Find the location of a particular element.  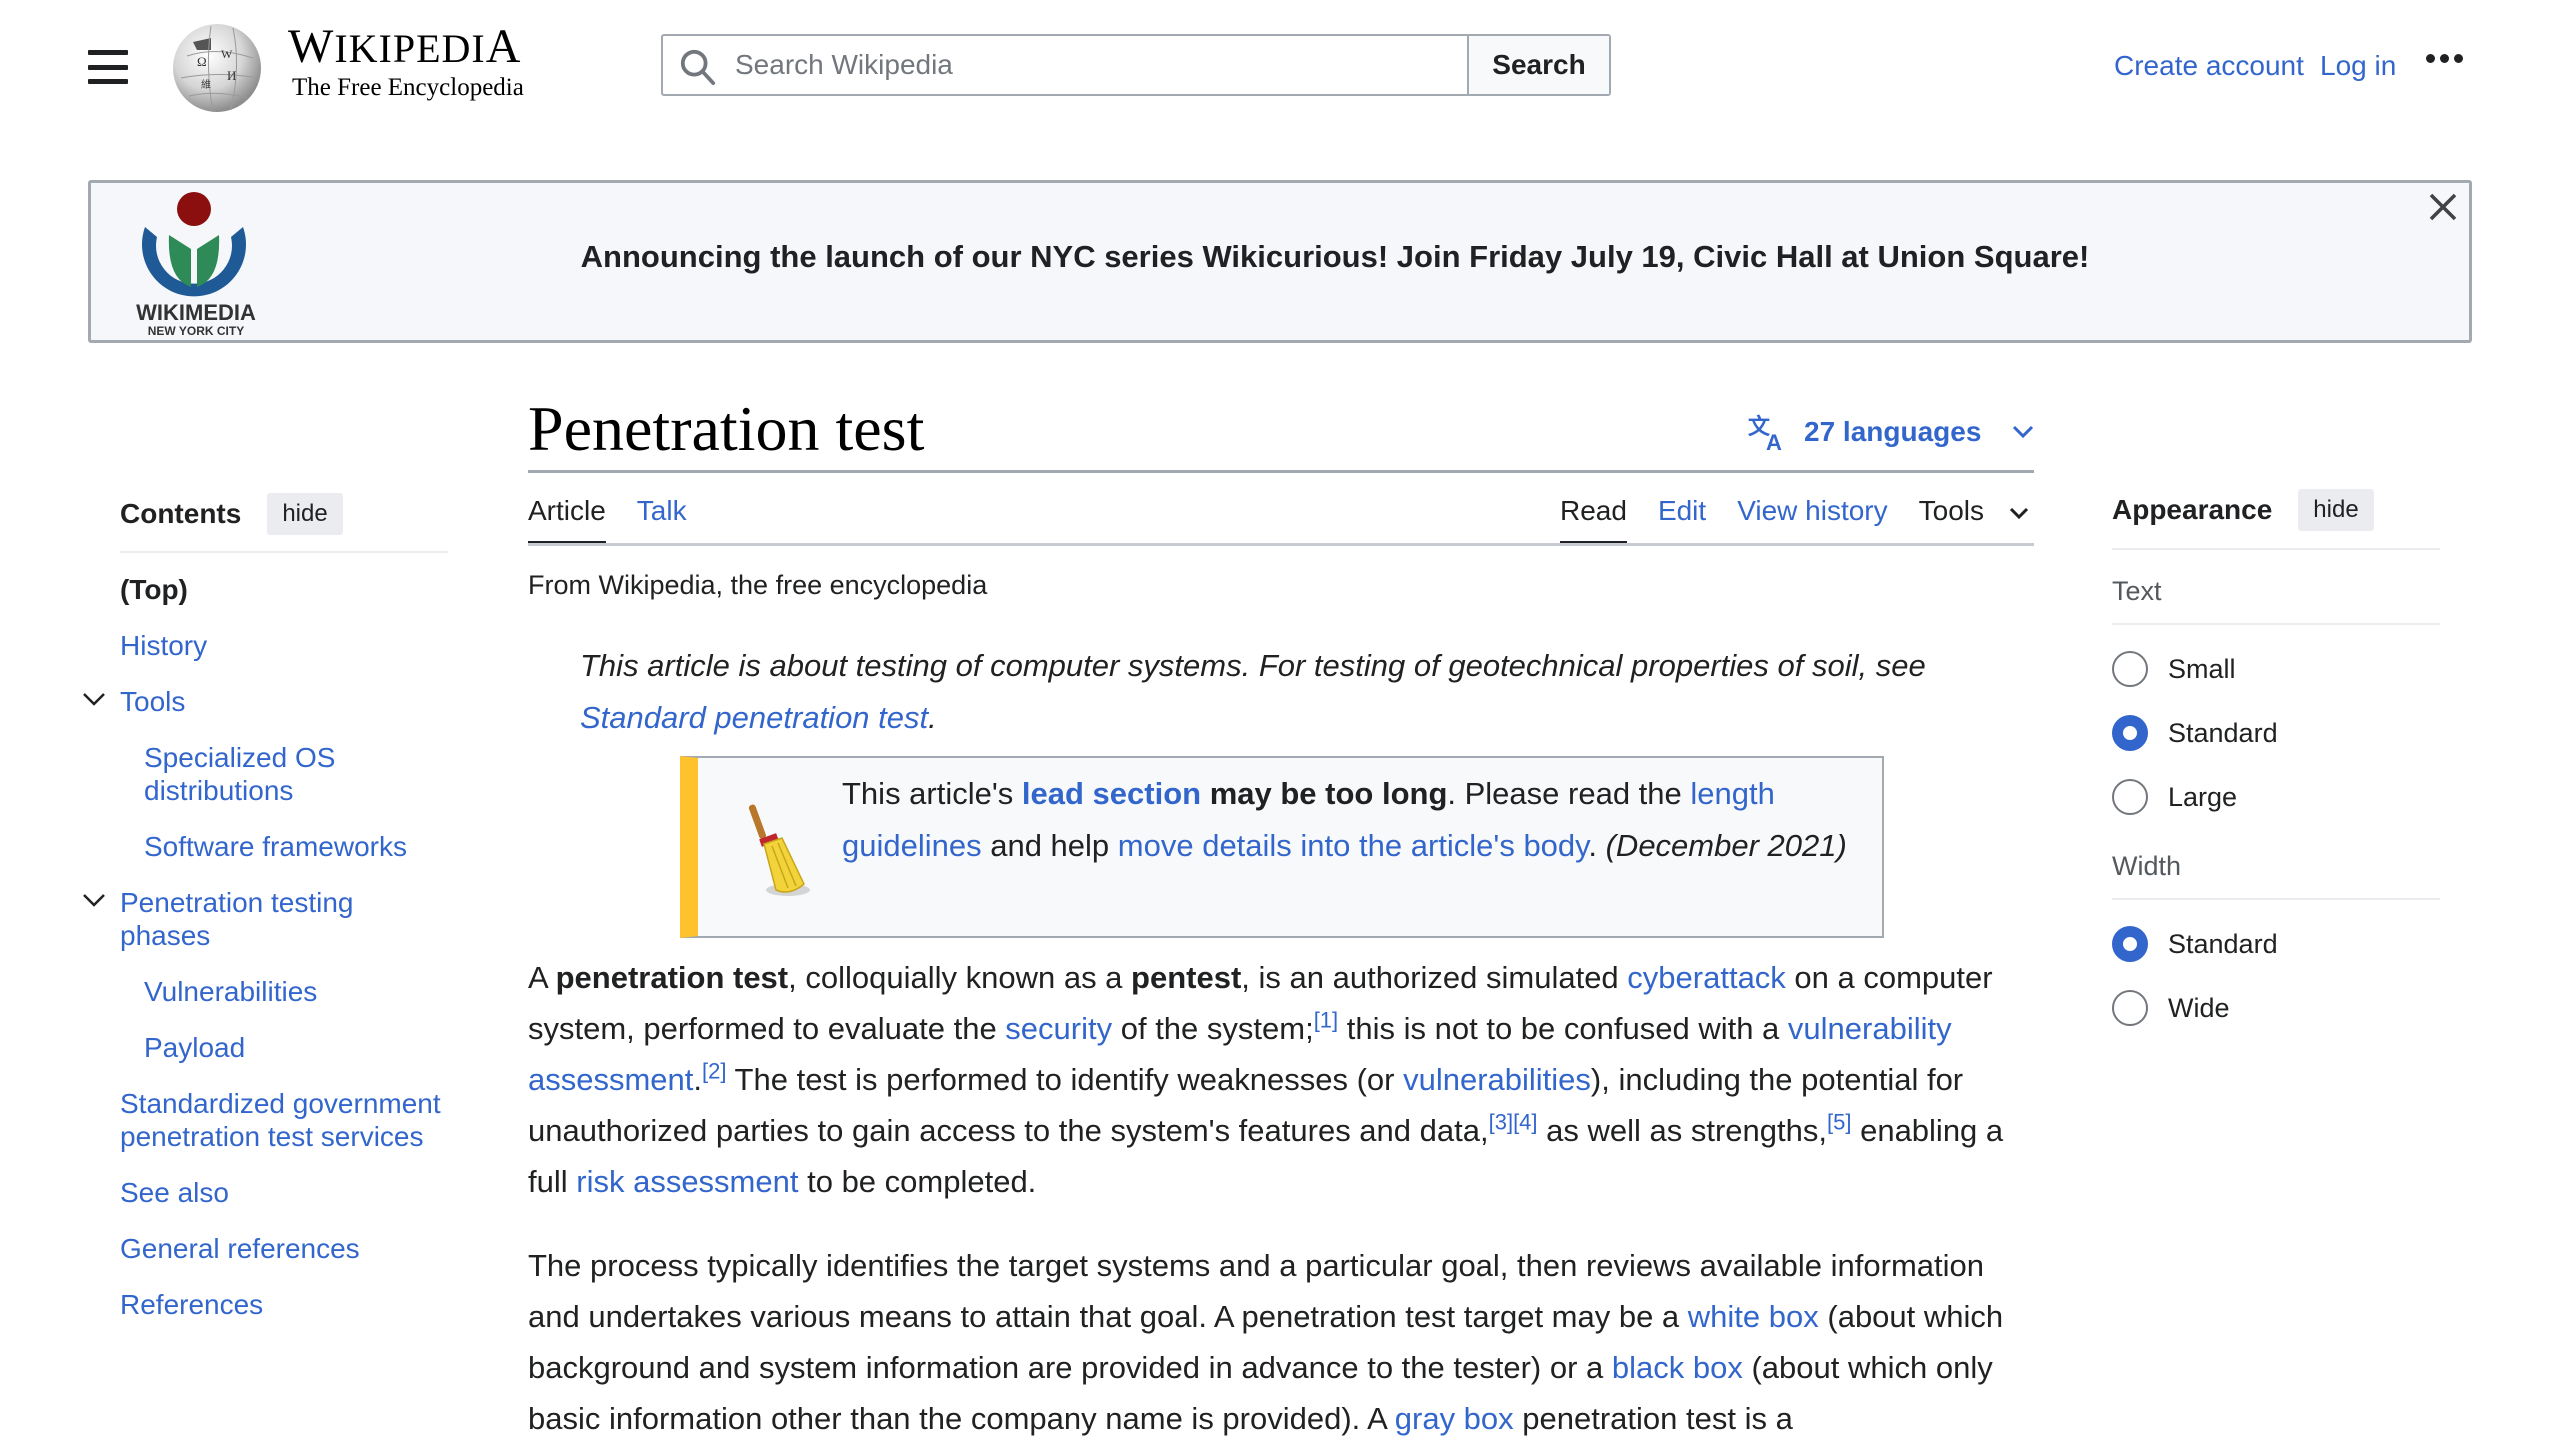

toc-item-top: (Top) is located at coordinates (284, 589).